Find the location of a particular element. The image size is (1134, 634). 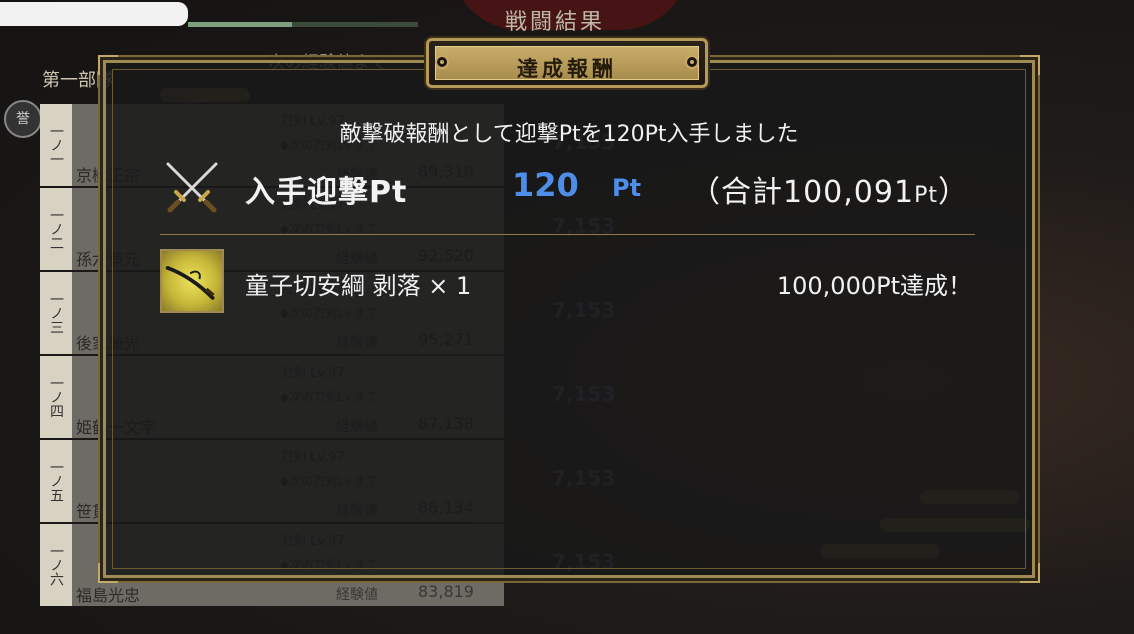

dialog-header: 達成報酬 is located at coordinates (567, 63).